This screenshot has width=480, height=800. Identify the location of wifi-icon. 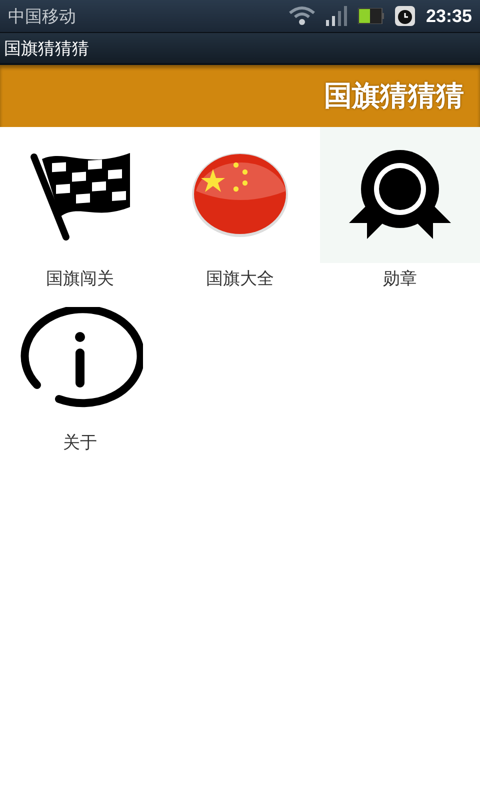
(302, 16).